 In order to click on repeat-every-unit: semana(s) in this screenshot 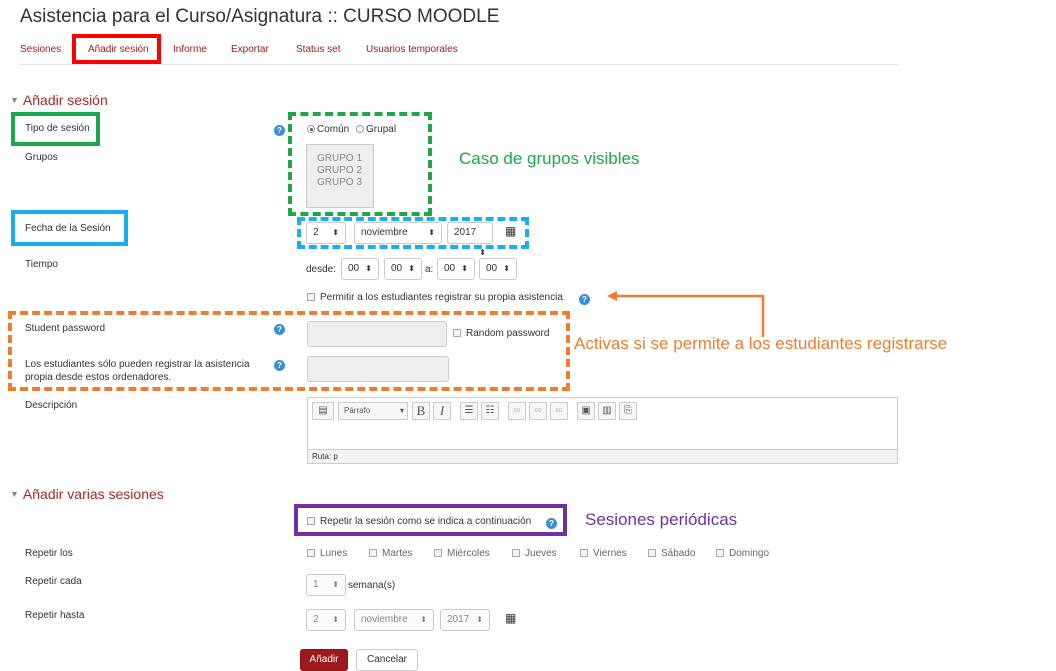, I will do `click(372, 585)`.